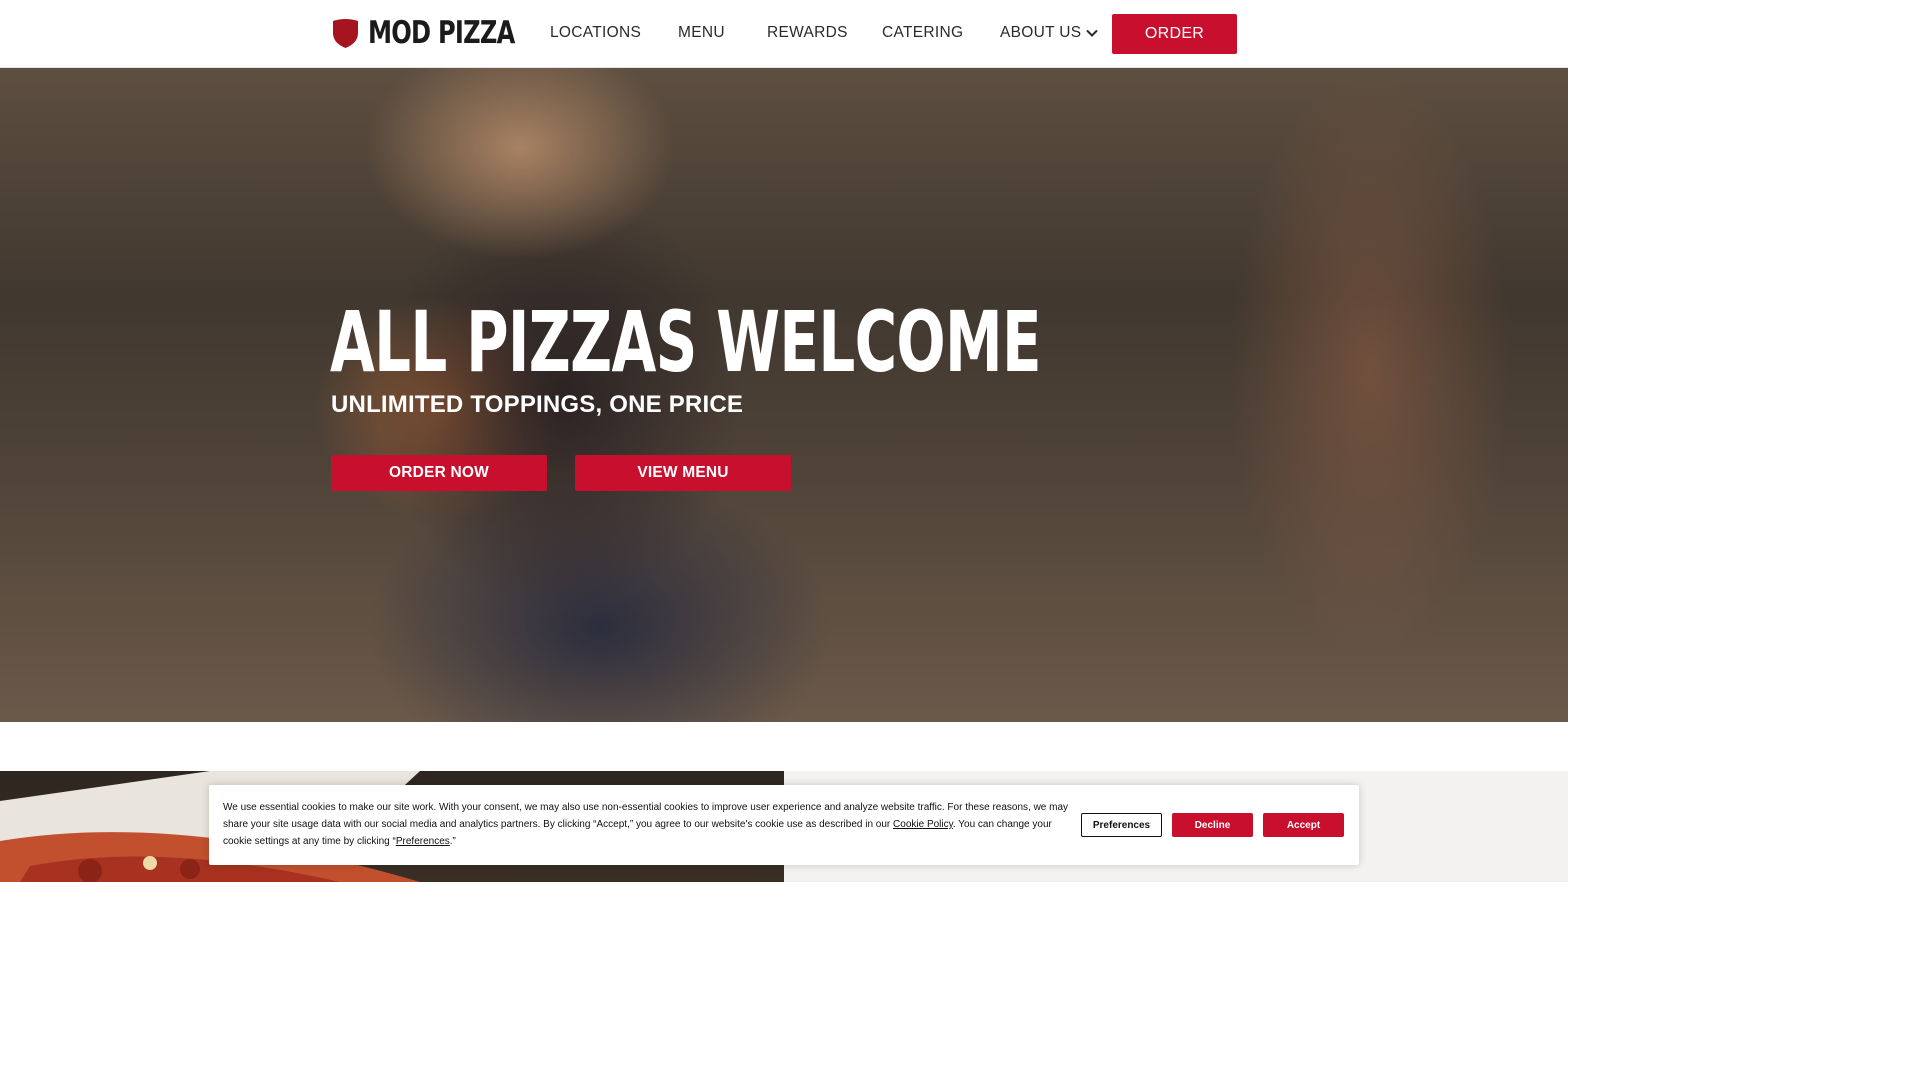 This screenshot has height=1080, width=1920. Describe the element at coordinates (686, 342) in the screenshot. I see `hero-title: ALL PIZZAS WELCOME` at that location.